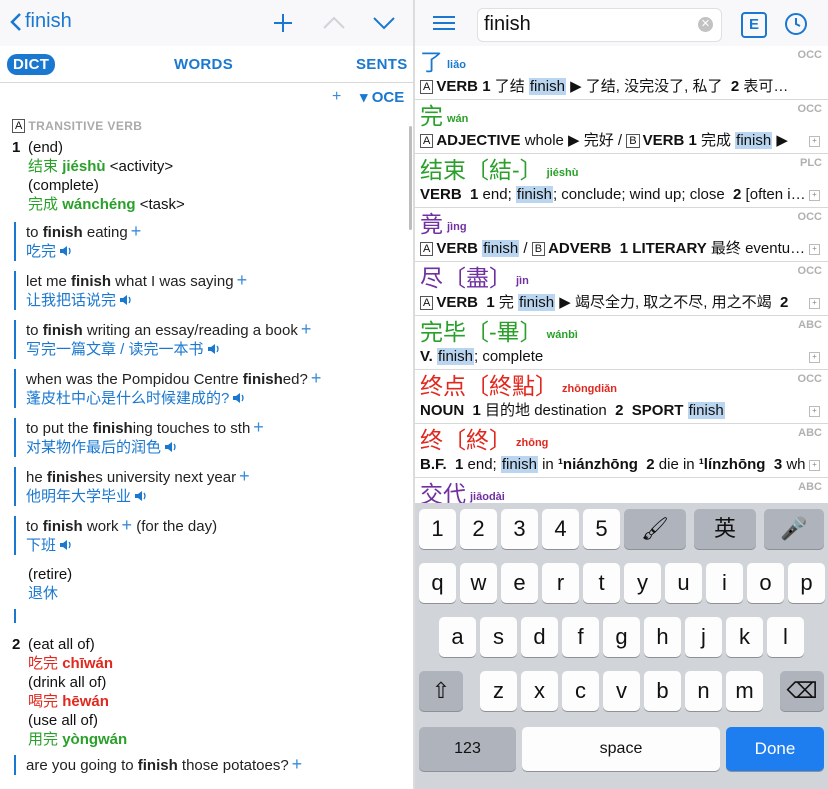 The width and height of the screenshot is (828, 789). What do you see at coordinates (775, 749) in the screenshot?
I see `done-key: Done` at bounding box center [775, 749].